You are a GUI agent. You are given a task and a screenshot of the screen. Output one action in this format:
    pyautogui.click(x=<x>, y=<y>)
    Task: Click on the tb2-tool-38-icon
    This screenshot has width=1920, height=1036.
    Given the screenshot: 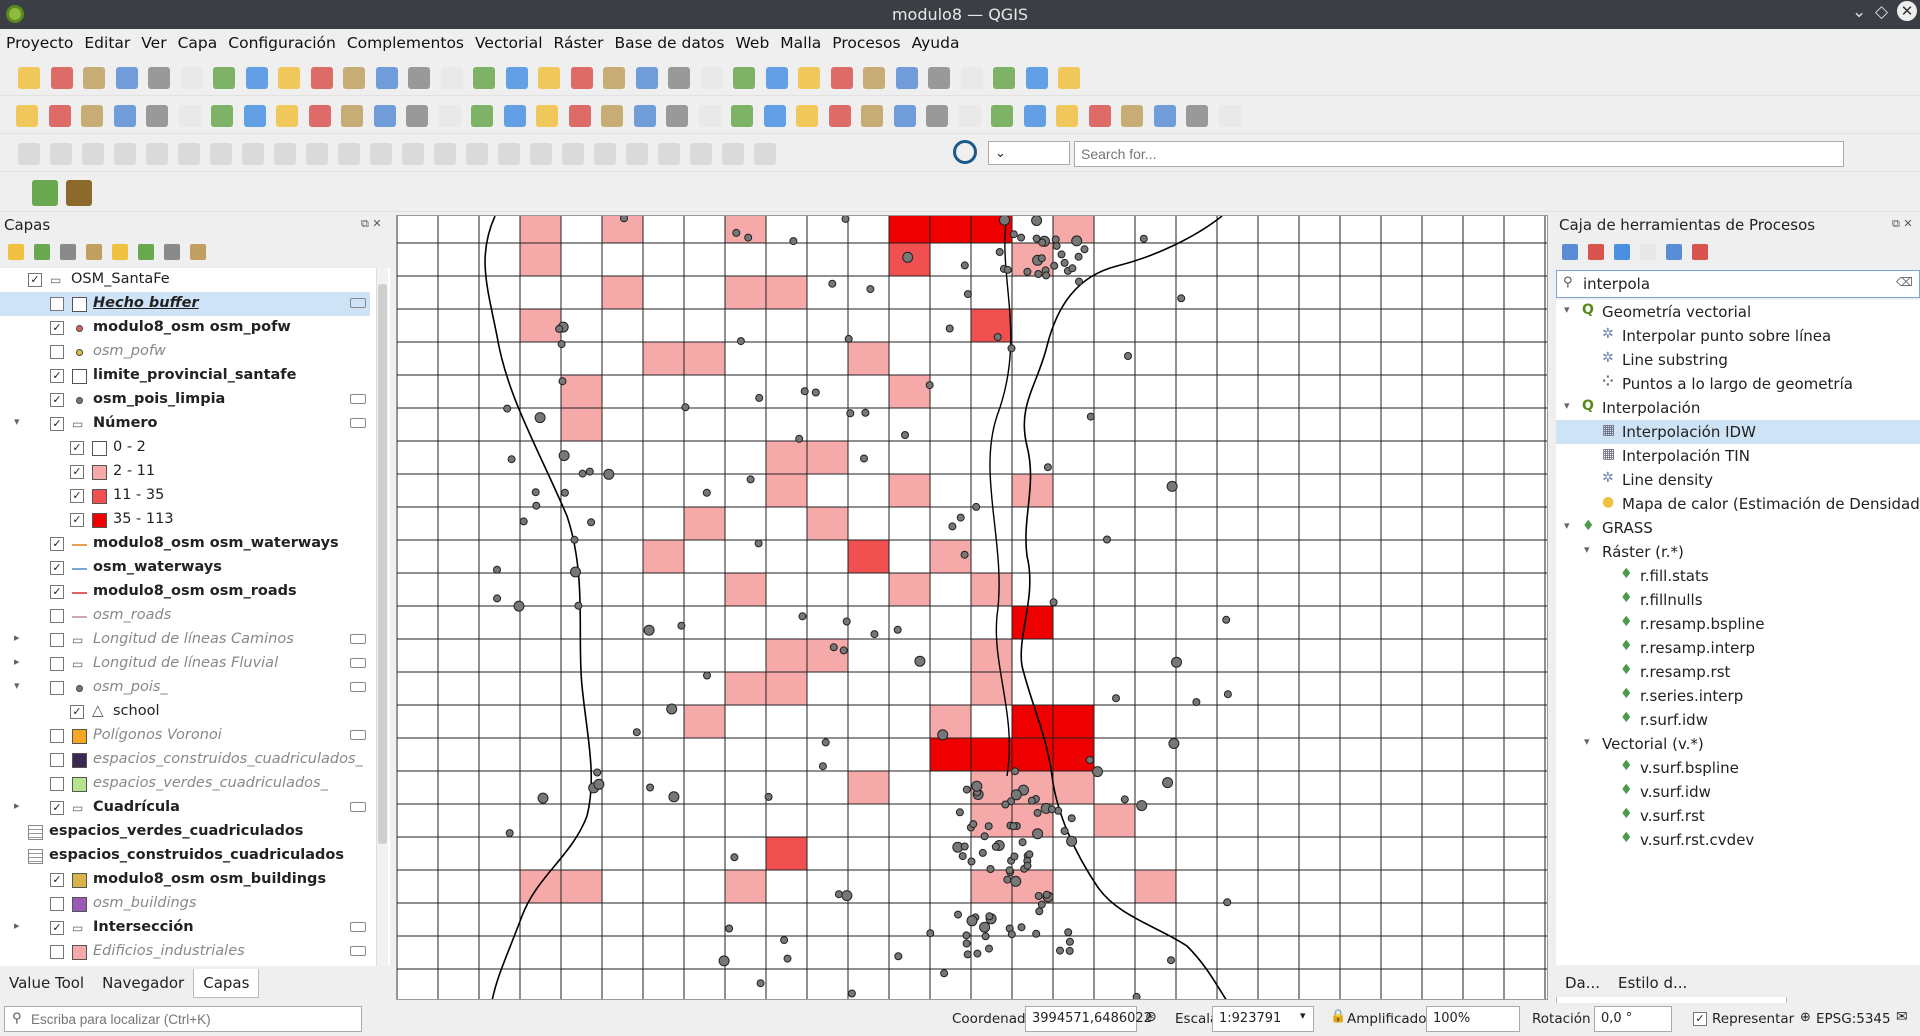 What is the action you would take?
    pyautogui.click(x=1229, y=116)
    